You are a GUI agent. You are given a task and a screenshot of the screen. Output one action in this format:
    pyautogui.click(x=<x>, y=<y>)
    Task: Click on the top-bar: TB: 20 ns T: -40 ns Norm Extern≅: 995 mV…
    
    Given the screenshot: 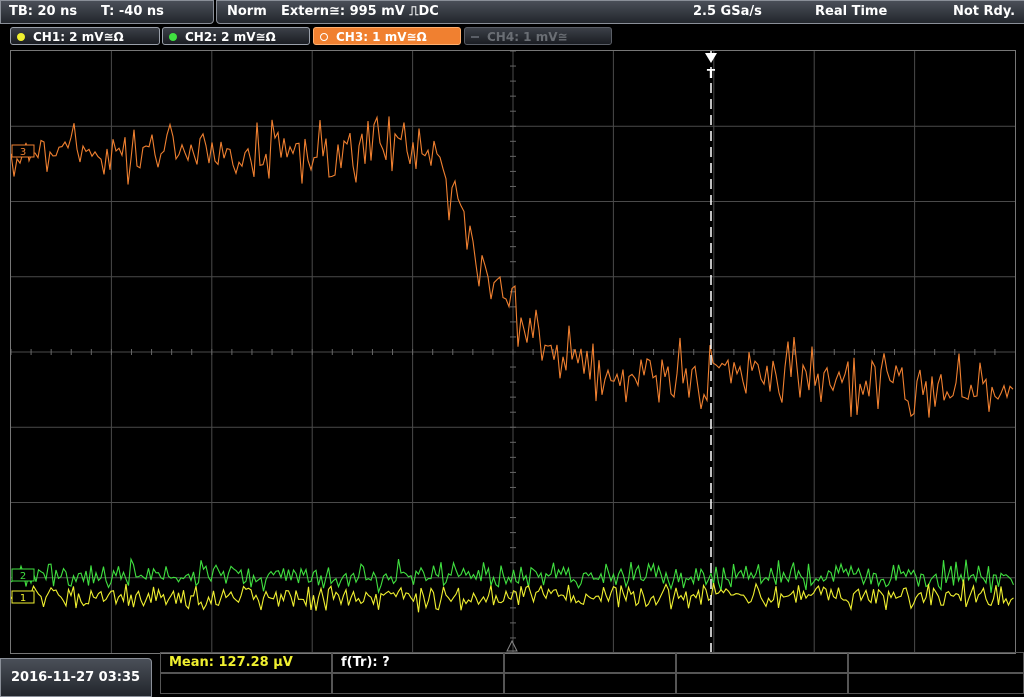 What is the action you would take?
    pyautogui.click(x=512, y=12)
    